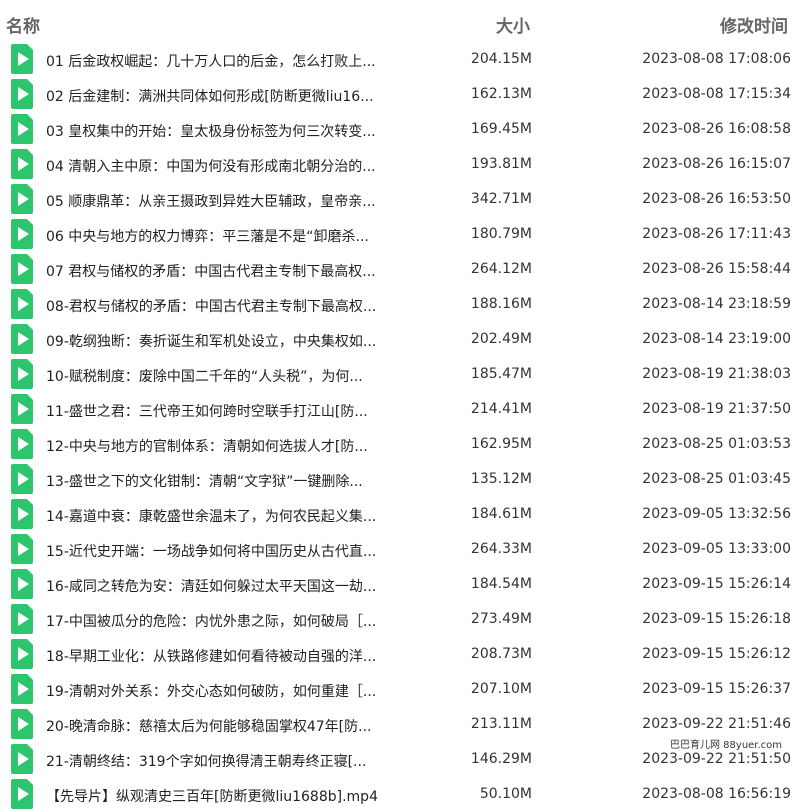 This screenshot has width=800, height=812. Describe the element at coordinates (716, 584) in the screenshot. I see `file-modified-time: 2023-09-15 15:26:14` at that location.